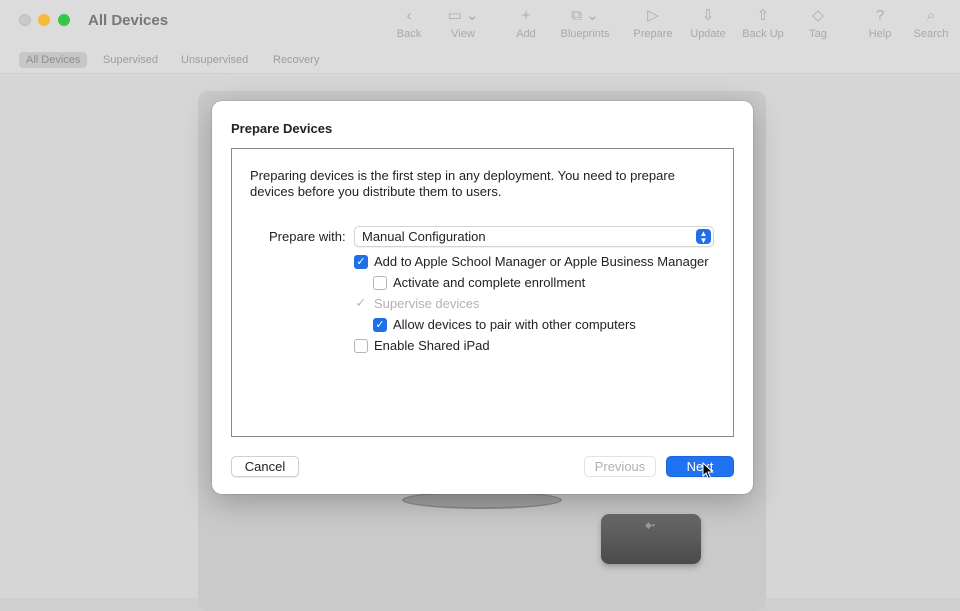  I want to click on toolbar-backup-button: ⇧ Back Up, so click(763, 23).